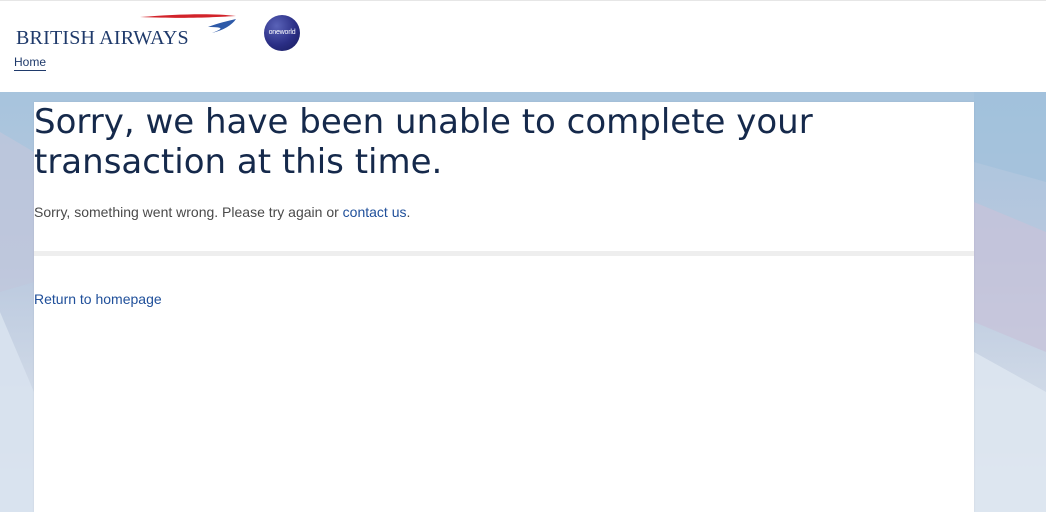  What do you see at coordinates (408, 212) in the screenshot?
I see `error-message-end: .` at bounding box center [408, 212].